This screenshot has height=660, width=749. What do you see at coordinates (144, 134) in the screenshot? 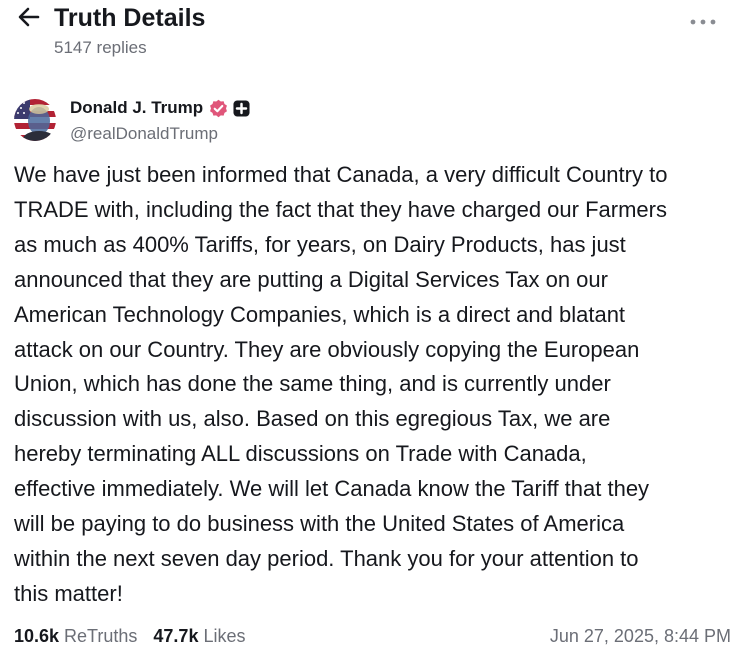
I see `author-handle: @realDonaldTrump` at bounding box center [144, 134].